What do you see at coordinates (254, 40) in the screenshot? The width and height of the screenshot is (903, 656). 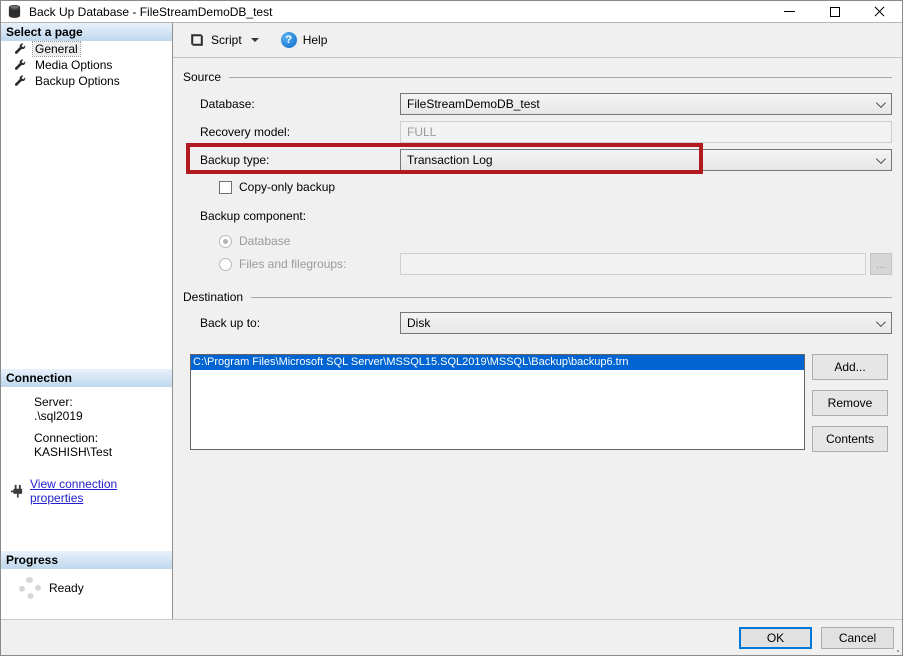 I see `script-dropdown-icon` at bounding box center [254, 40].